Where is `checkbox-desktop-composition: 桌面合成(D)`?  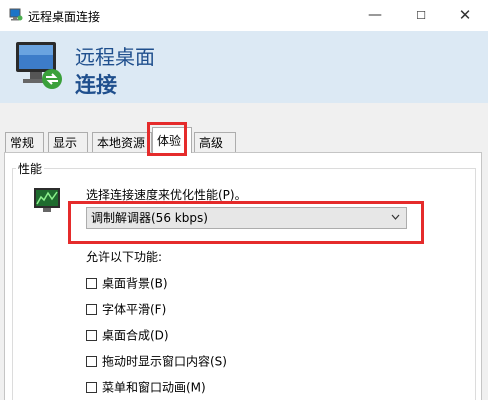
checkbox-desktop-composition: 桌面合成(D) is located at coordinates (127, 336).